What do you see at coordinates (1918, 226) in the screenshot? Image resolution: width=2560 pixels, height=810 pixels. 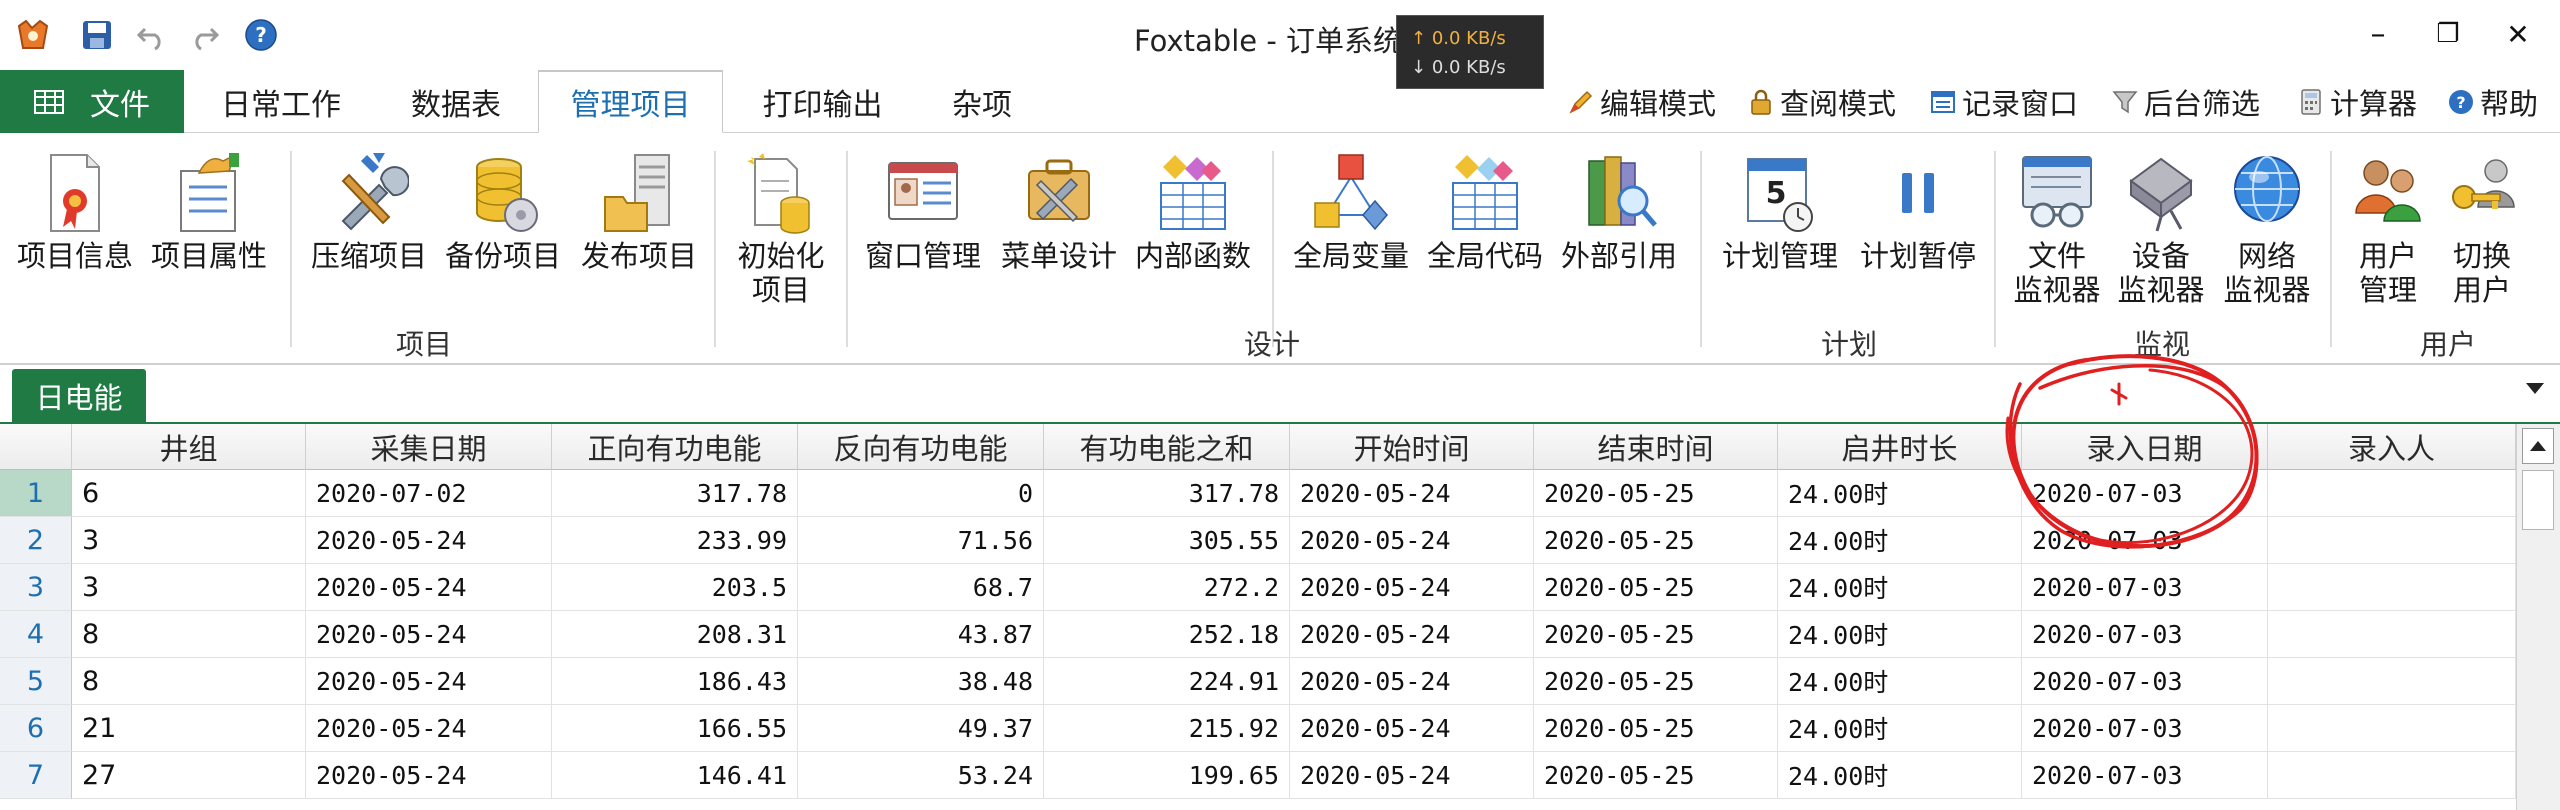 I see `plan-pause-button: 计划暂停` at bounding box center [1918, 226].